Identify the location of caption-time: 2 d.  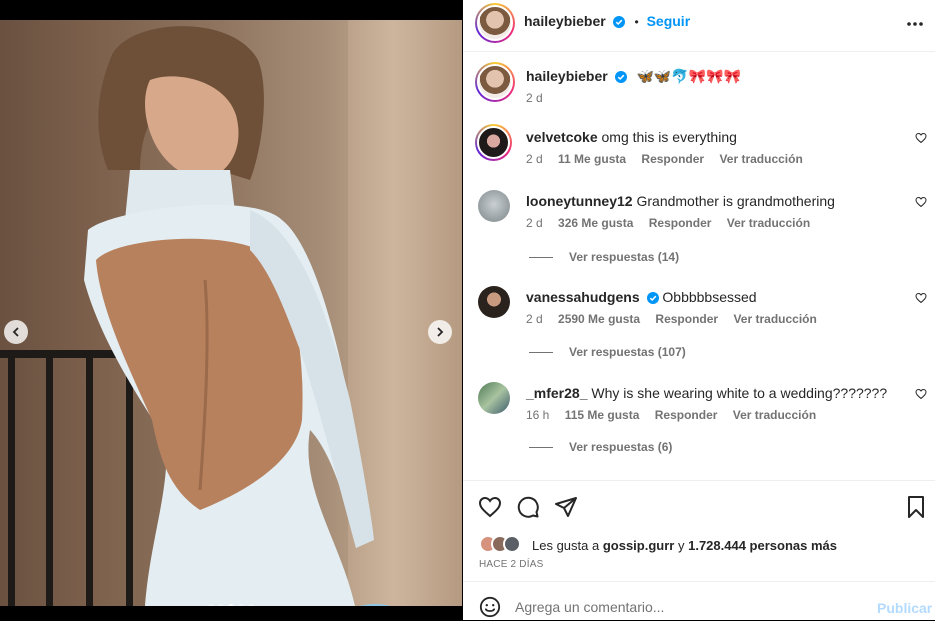
(534, 98).